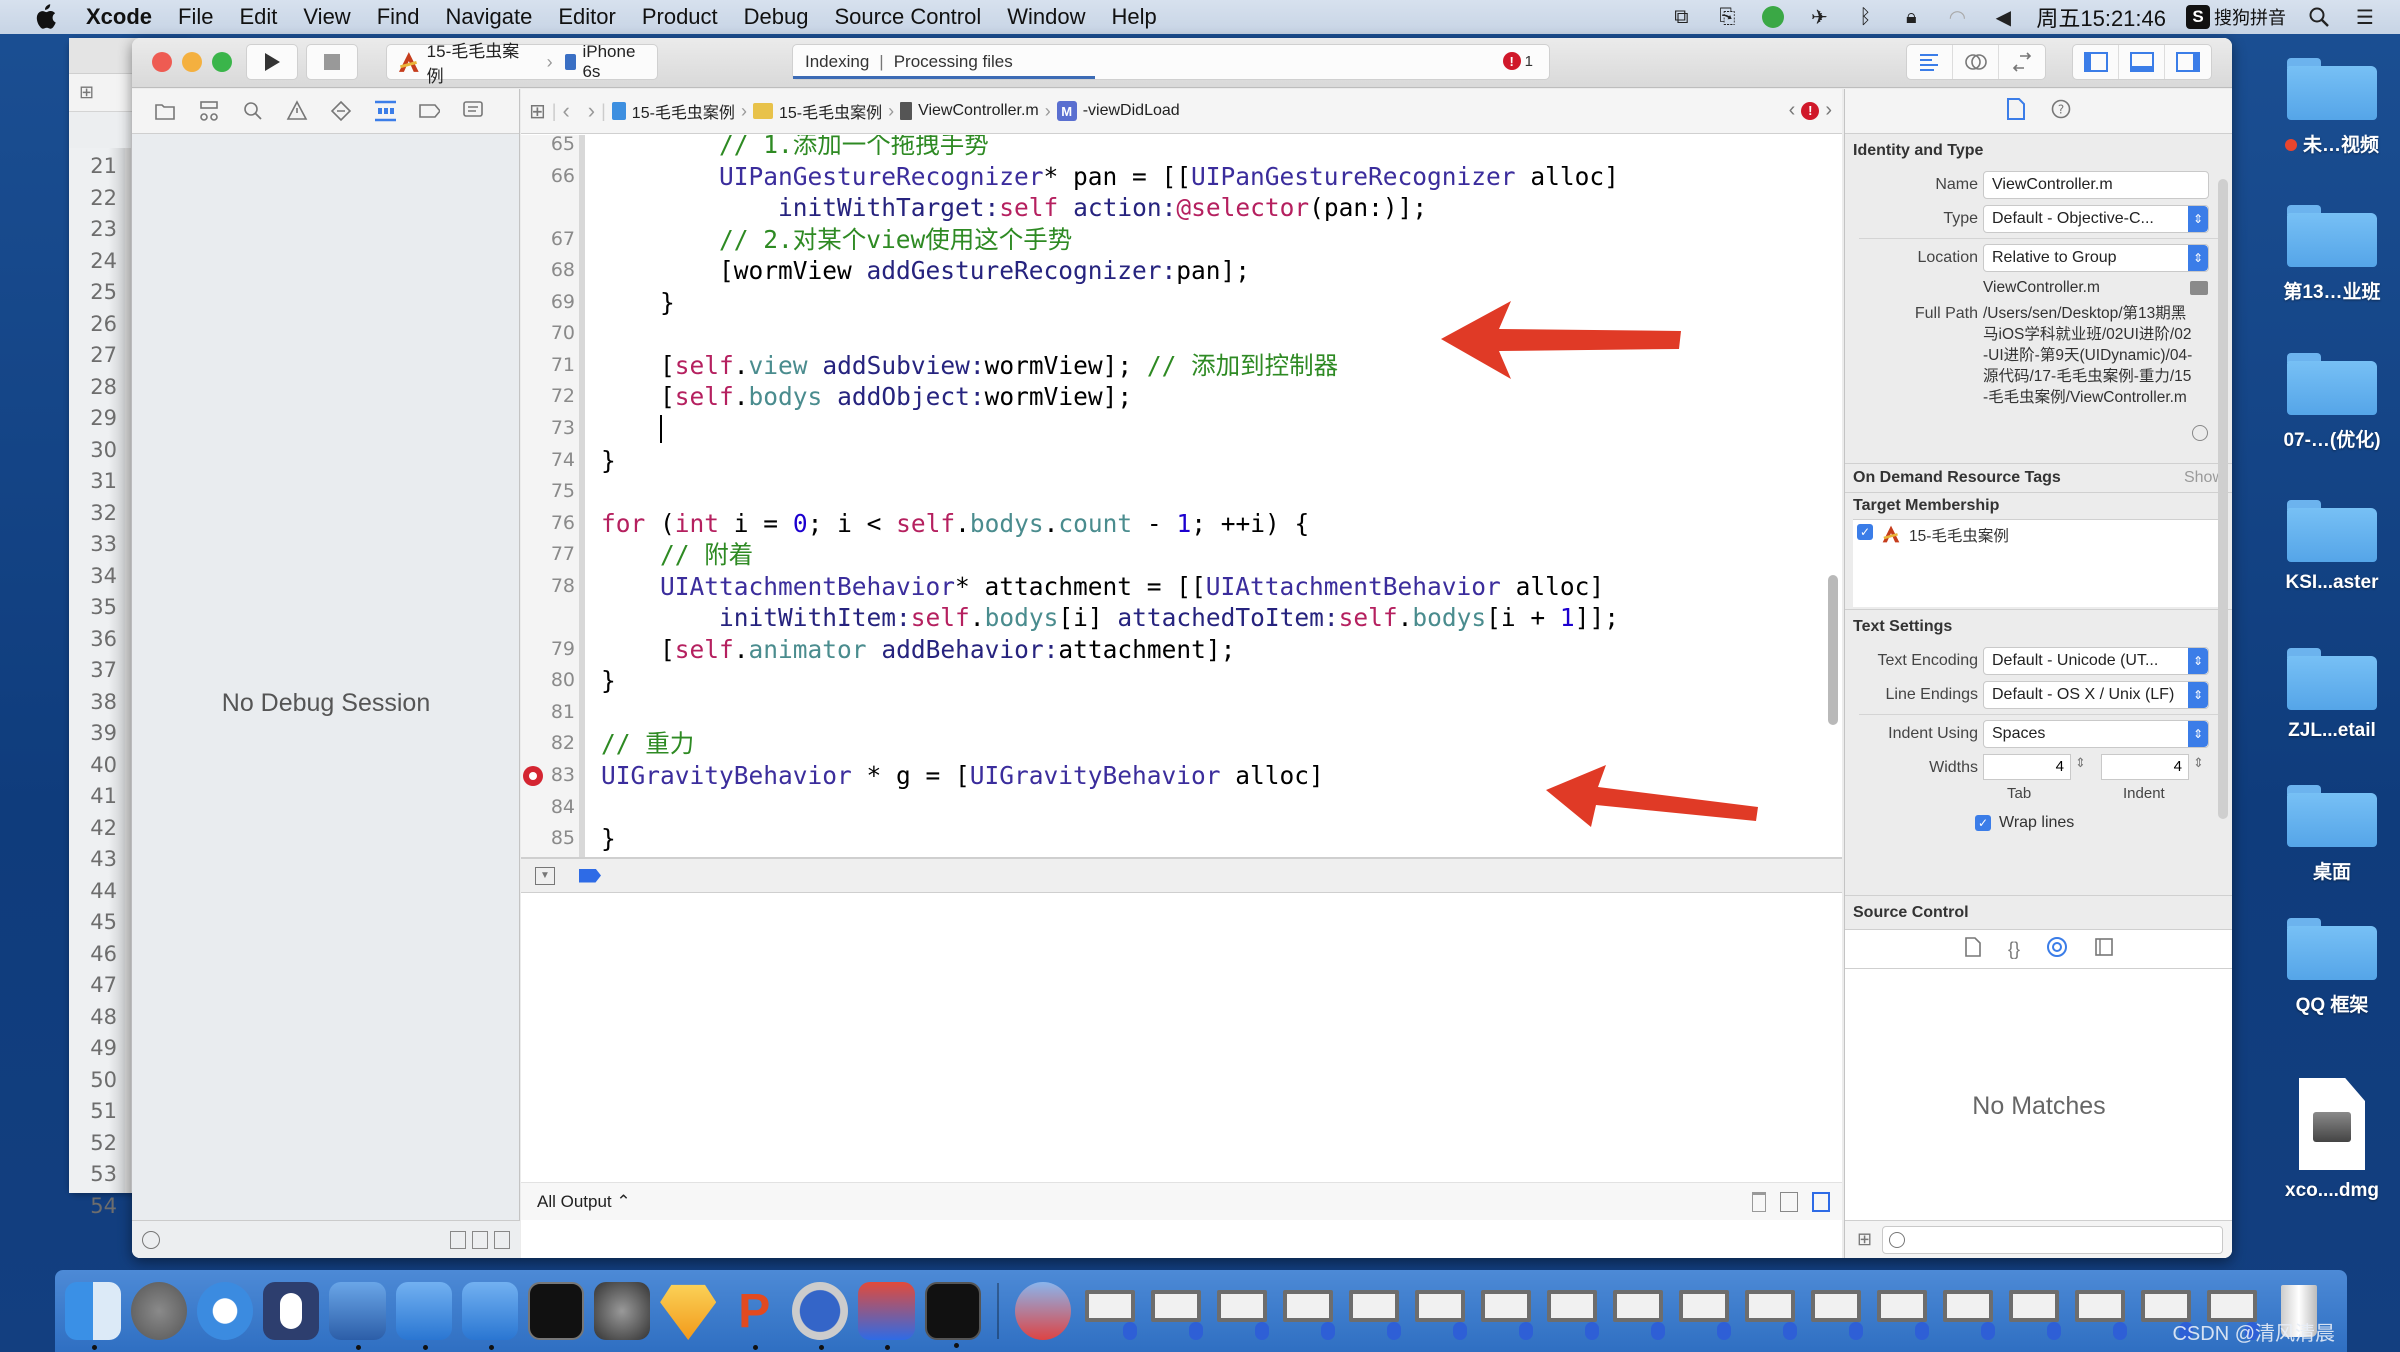 This screenshot has width=2400, height=1352. What do you see at coordinates (2145, 767) in the screenshot?
I see `indent-width-field: 4` at bounding box center [2145, 767].